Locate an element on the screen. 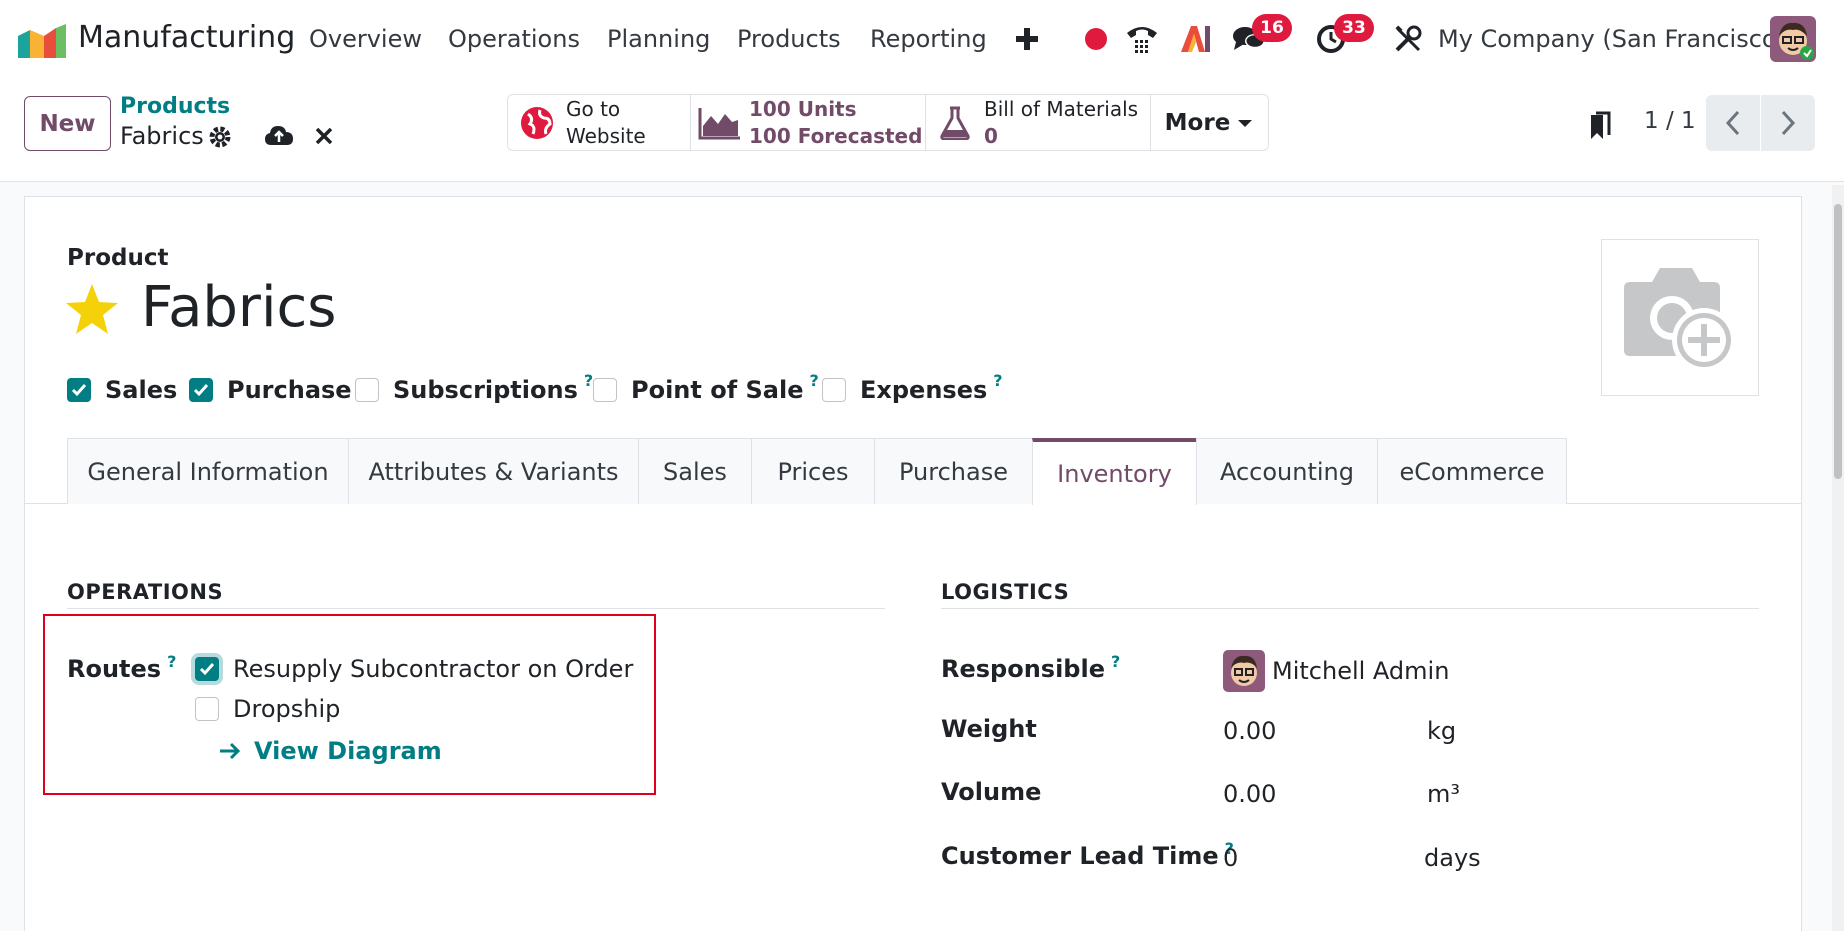 The image size is (1844, 931). tab-accounting: Accounting is located at coordinates (1287, 471).